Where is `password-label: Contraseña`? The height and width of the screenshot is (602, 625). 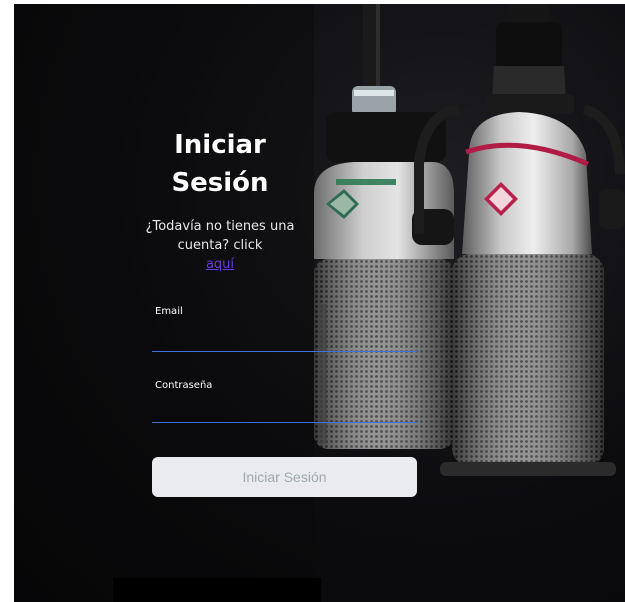 password-label: Contraseña is located at coordinates (184, 385).